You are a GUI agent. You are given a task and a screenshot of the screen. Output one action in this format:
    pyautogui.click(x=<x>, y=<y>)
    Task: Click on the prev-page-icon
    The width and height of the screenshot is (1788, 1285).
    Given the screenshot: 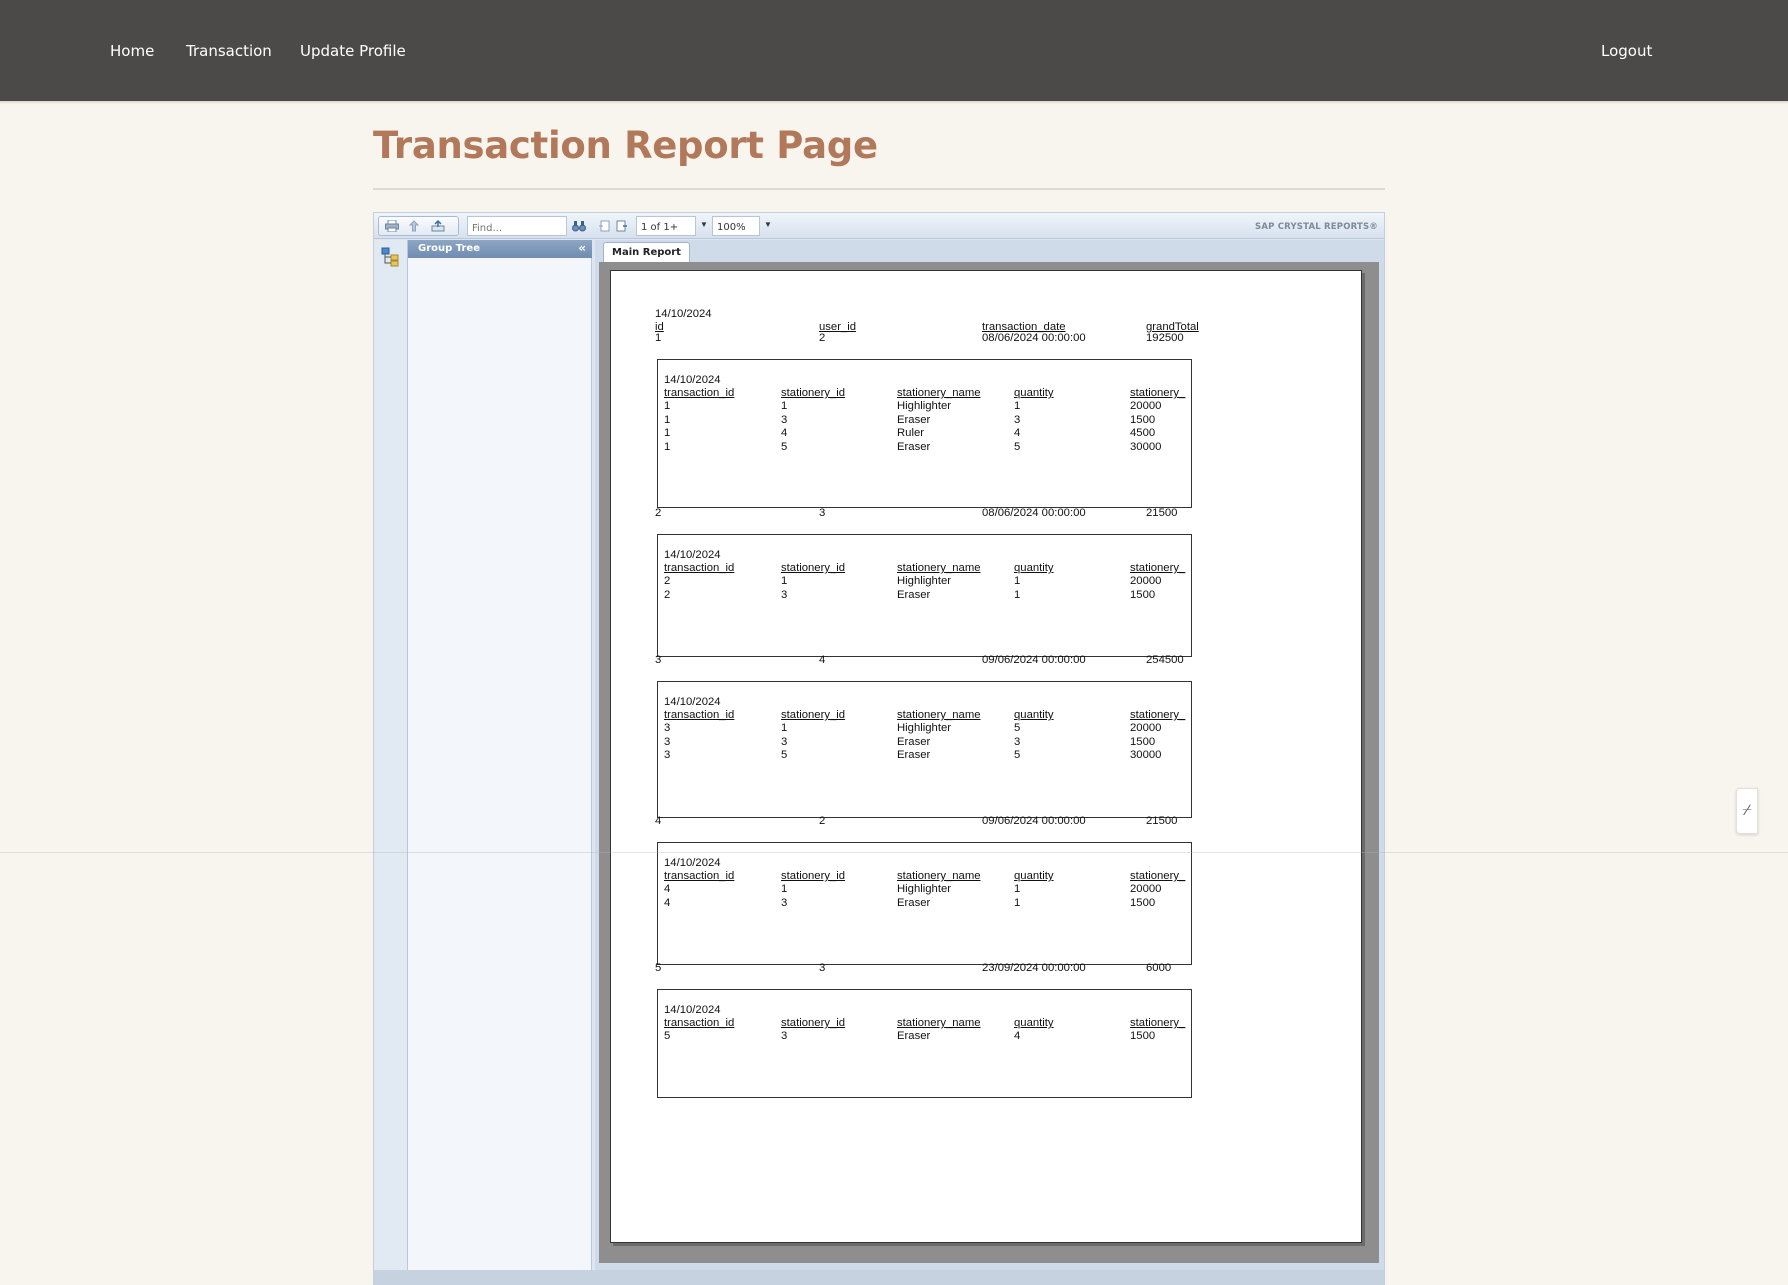 What is the action you would take?
    pyautogui.click(x=604, y=226)
    